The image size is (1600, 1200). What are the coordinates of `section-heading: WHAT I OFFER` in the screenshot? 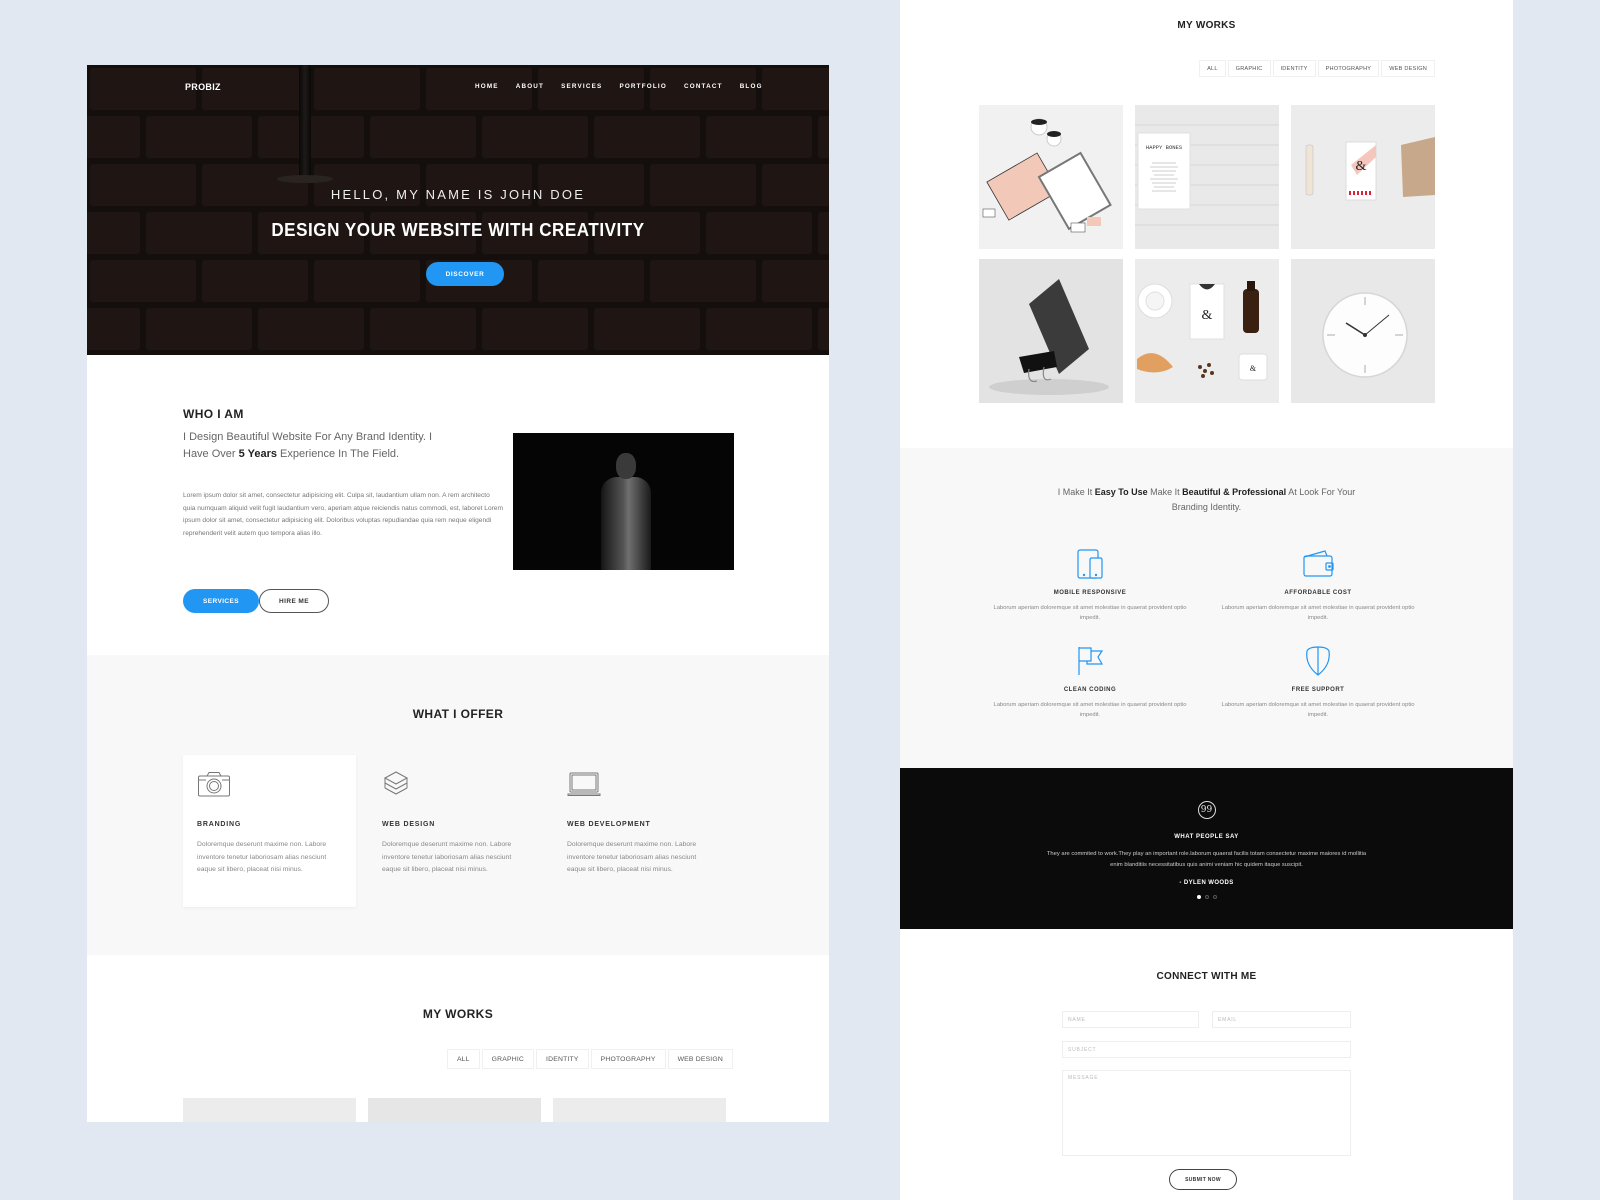 It's located at (458, 714).